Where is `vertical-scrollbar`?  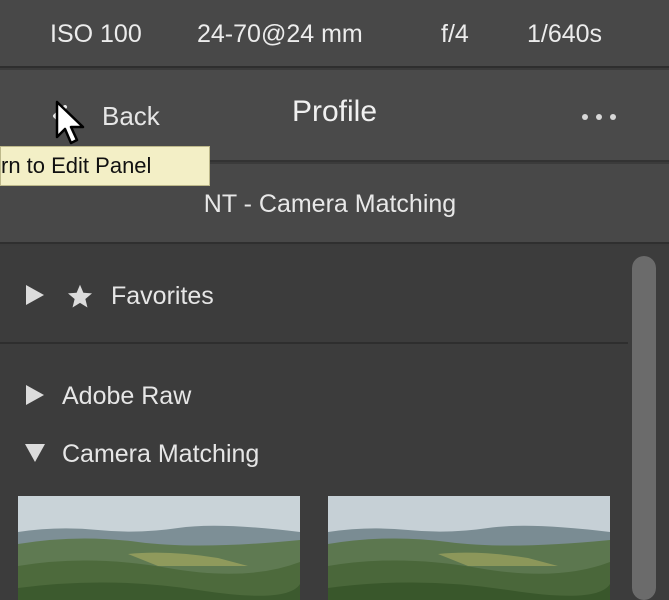
vertical-scrollbar is located at coordinates (644, 428).